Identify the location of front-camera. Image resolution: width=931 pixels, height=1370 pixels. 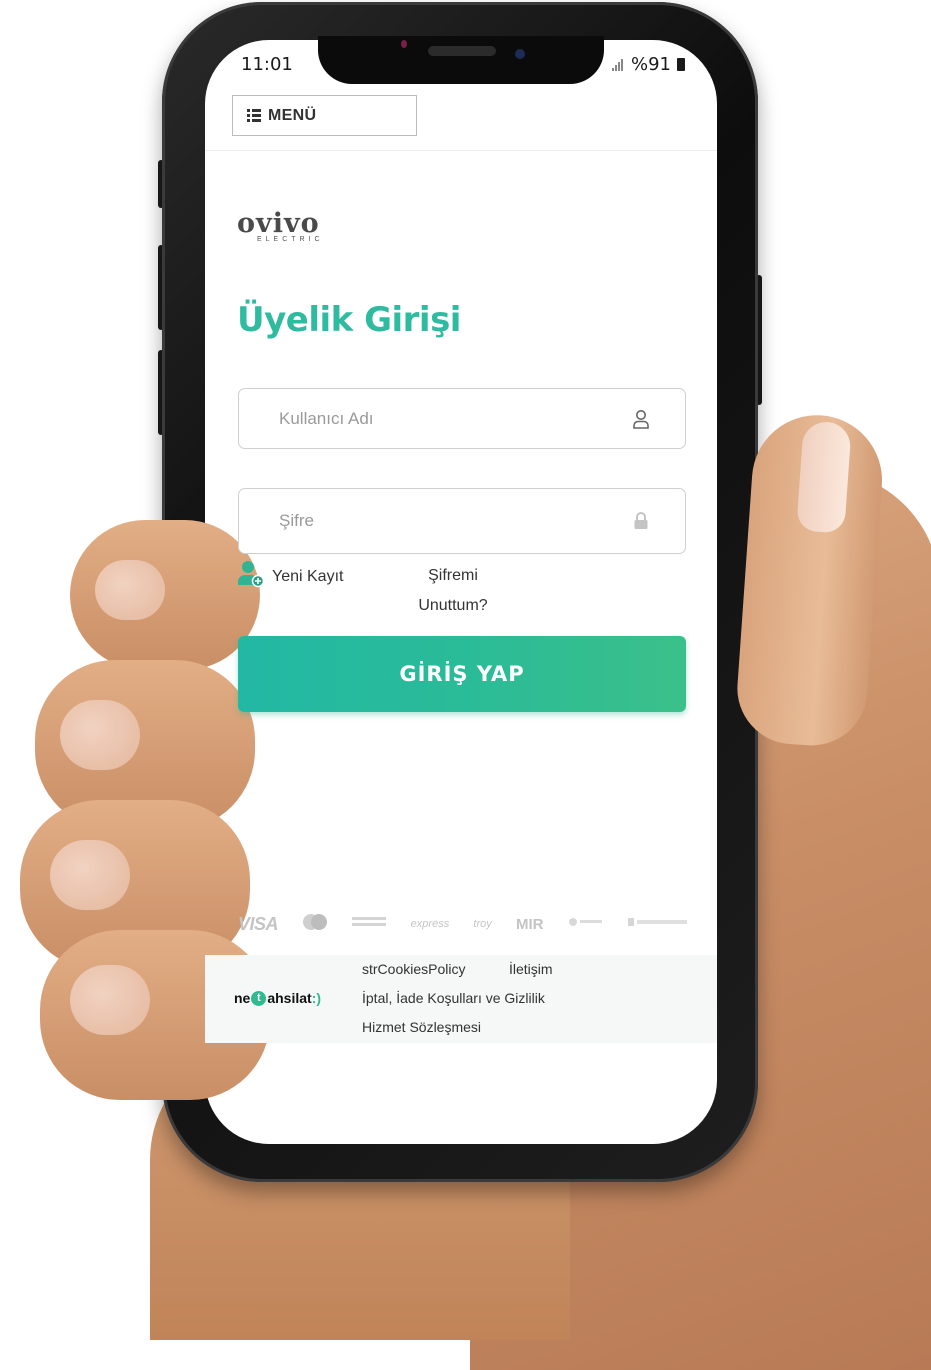
(520, 54).